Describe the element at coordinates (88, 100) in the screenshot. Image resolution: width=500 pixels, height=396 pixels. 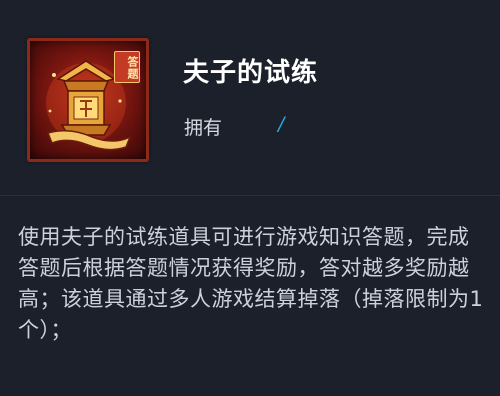
I see `trial-lantern-icon: 答题` at that location.